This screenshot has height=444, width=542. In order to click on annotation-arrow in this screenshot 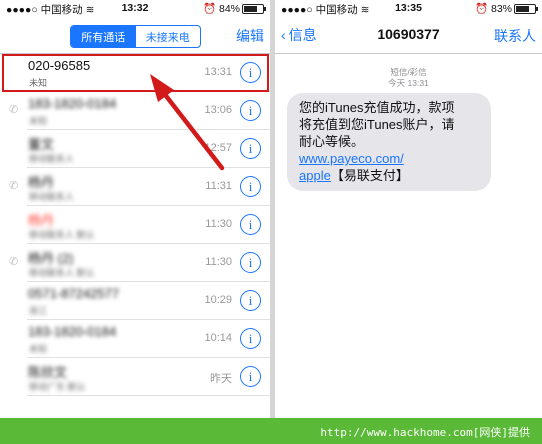, I will do `click(187, 122)`.